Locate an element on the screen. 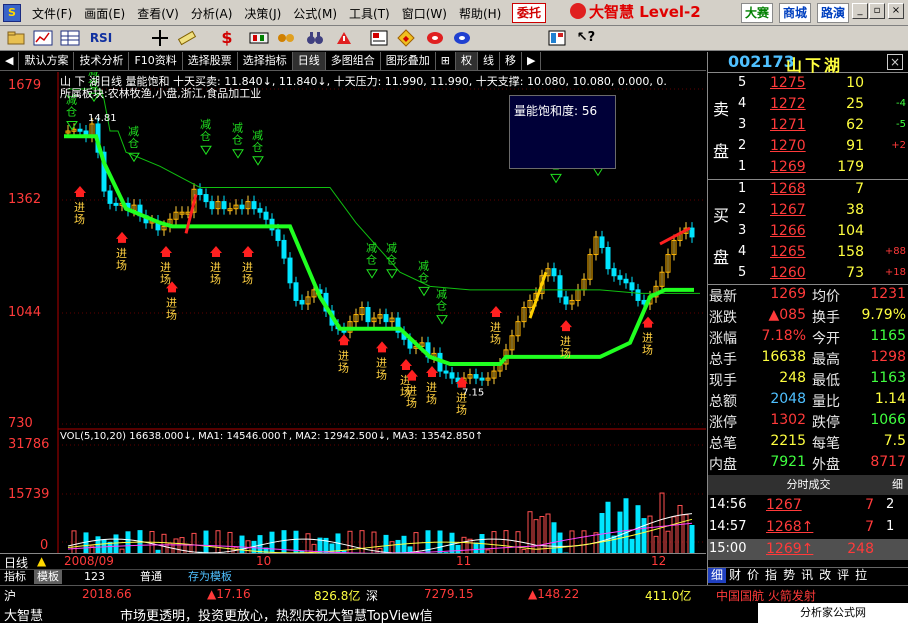 This screenshot has width=908, height=623. tech-analysis-button: 技术分析 is located at coordinates (102, 61).